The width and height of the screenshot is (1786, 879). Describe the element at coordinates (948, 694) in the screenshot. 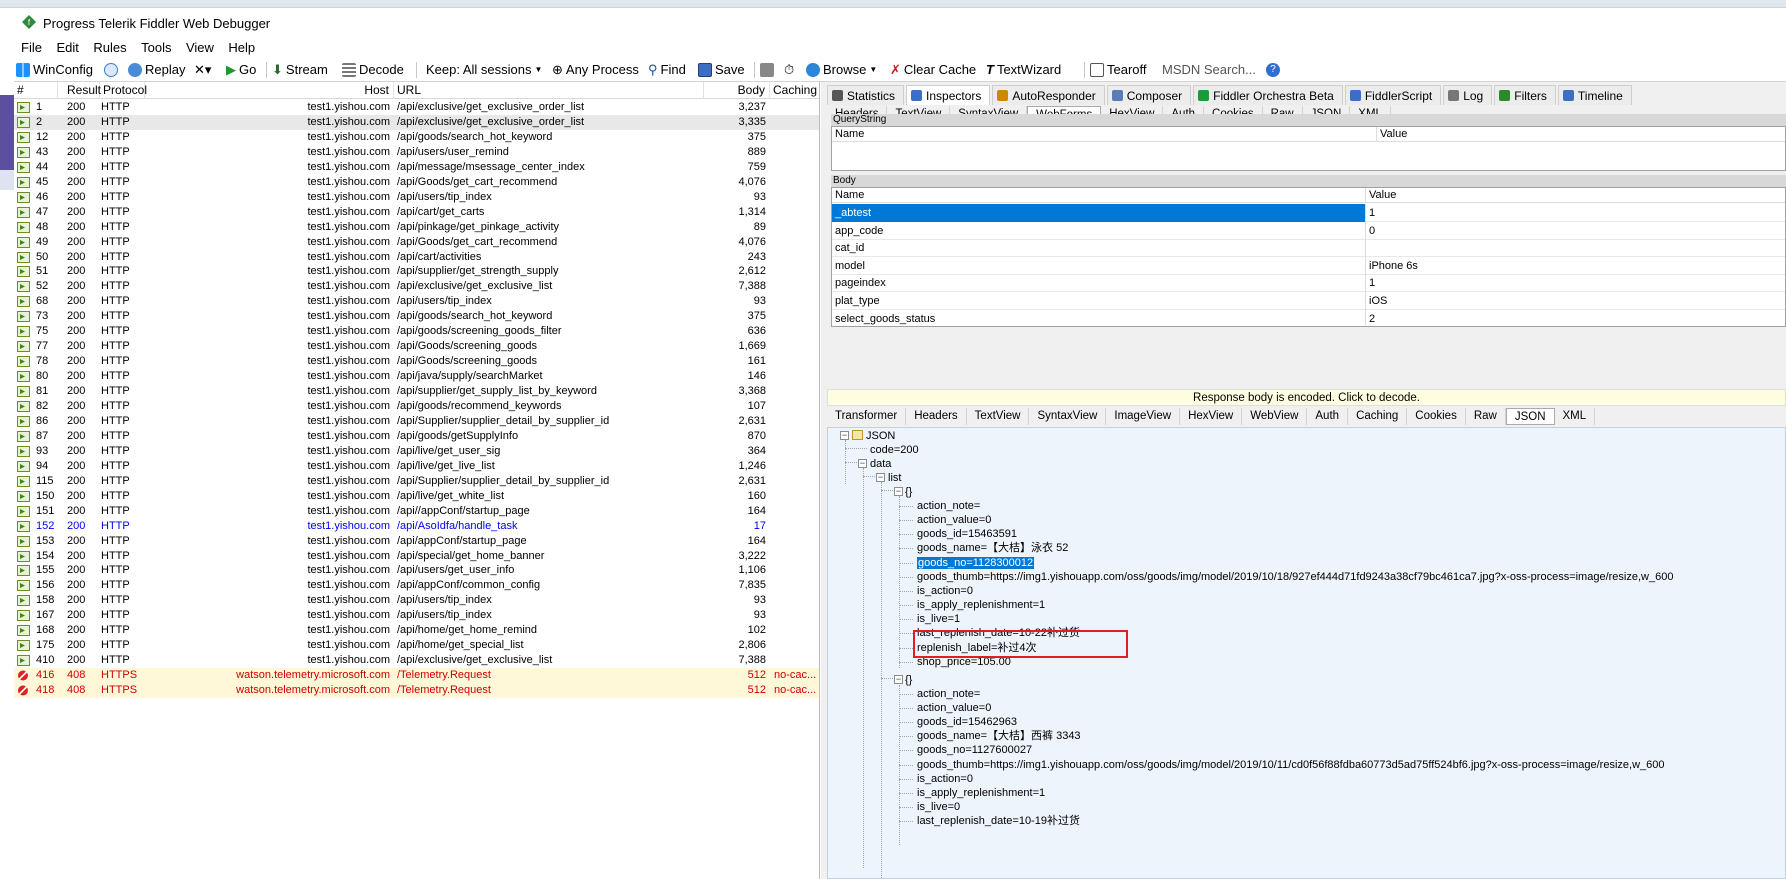

I see `json-field: action_note=` at that location.